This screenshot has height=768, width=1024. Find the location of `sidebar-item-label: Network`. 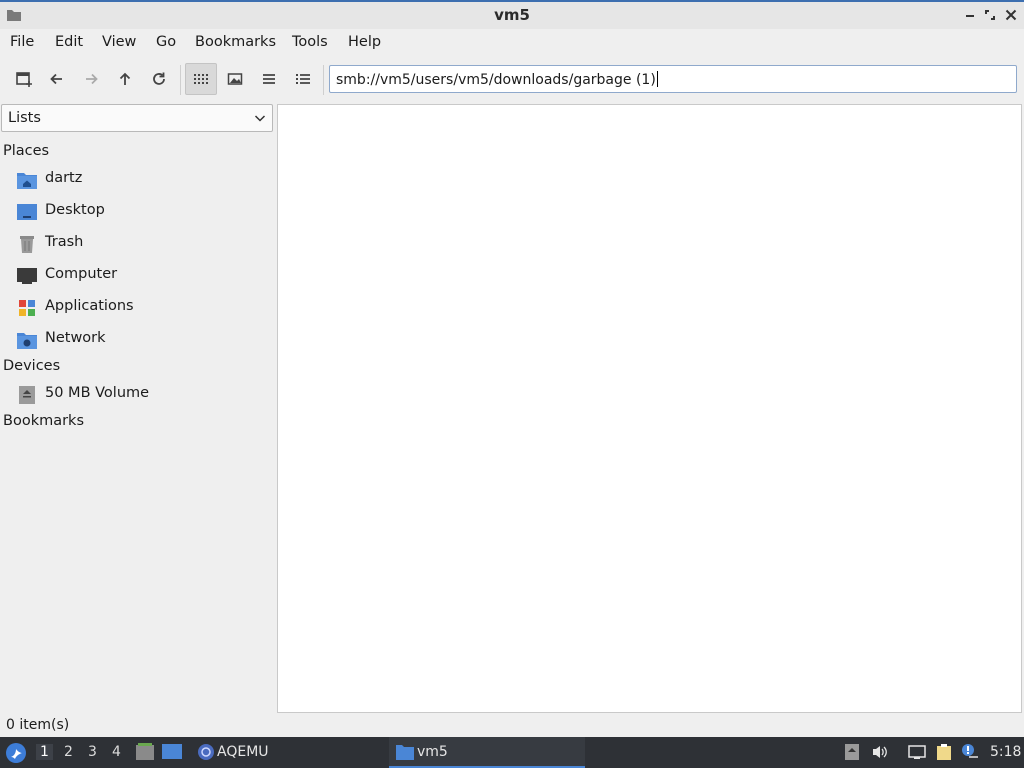

sidebar-item-label: Network is located at coordinates (75, 338).